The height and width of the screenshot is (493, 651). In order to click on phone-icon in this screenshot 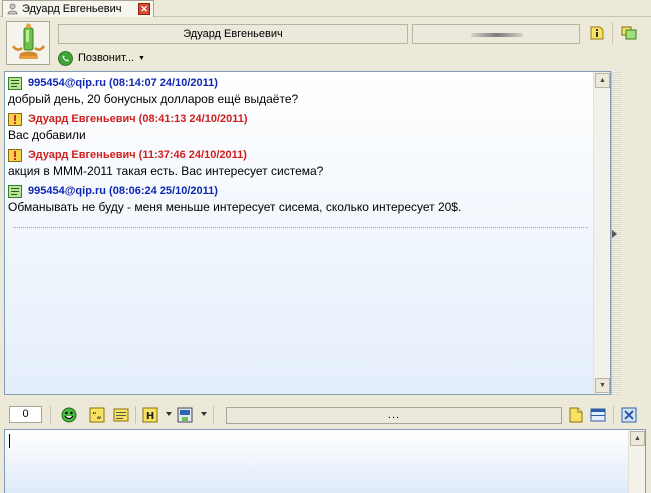, I will do `click(65, 58)`.